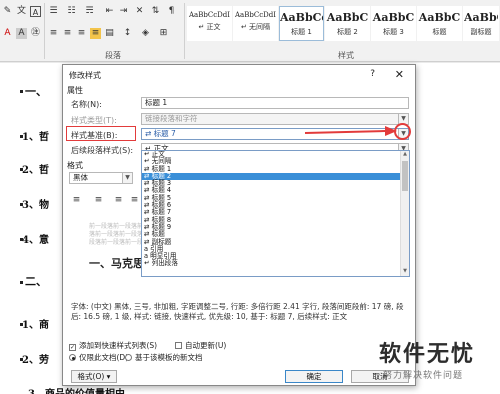  I want to click on red-arrow-annotation, so click(350, 131).